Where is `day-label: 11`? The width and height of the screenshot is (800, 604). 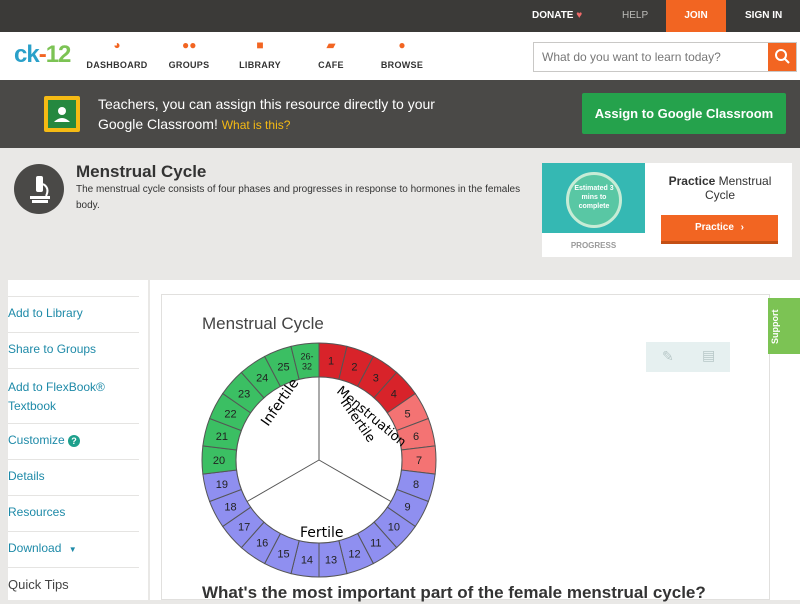 day-label: 11 is located at coordinates (375, 543).